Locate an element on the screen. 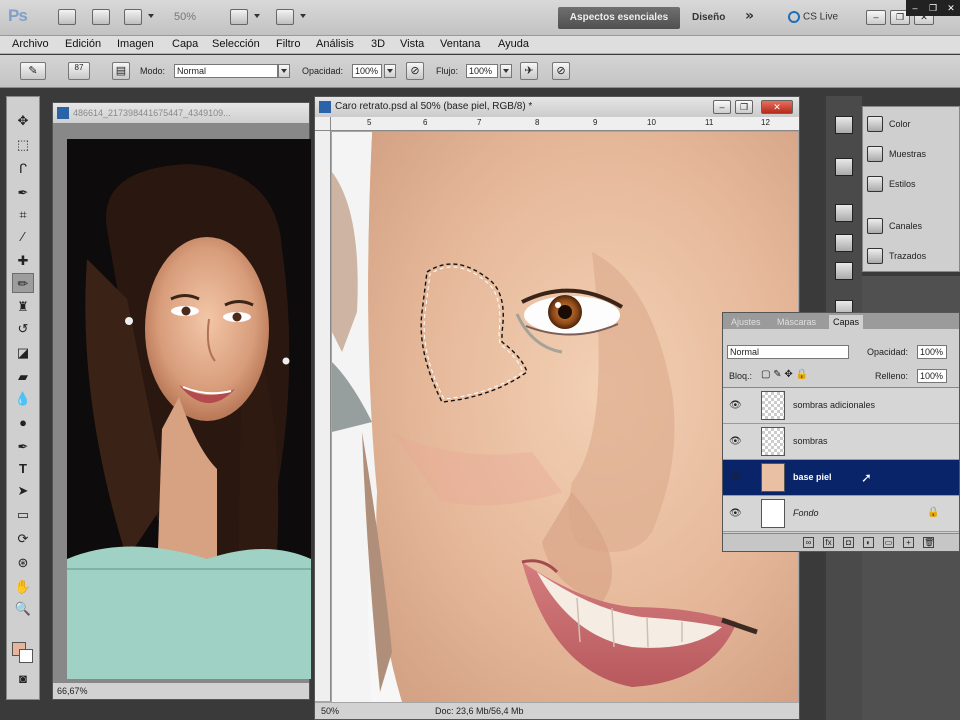 The image size is (960, 720). move-tool-icon: ✥ is located at coordinates (23, 121).